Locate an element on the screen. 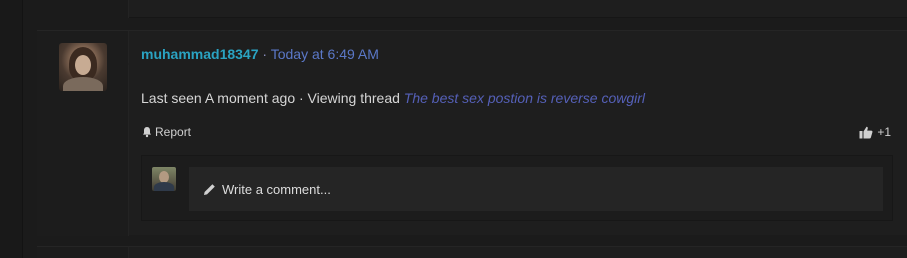  username-link: muhammad18347 is located at coordinates (200, 54).